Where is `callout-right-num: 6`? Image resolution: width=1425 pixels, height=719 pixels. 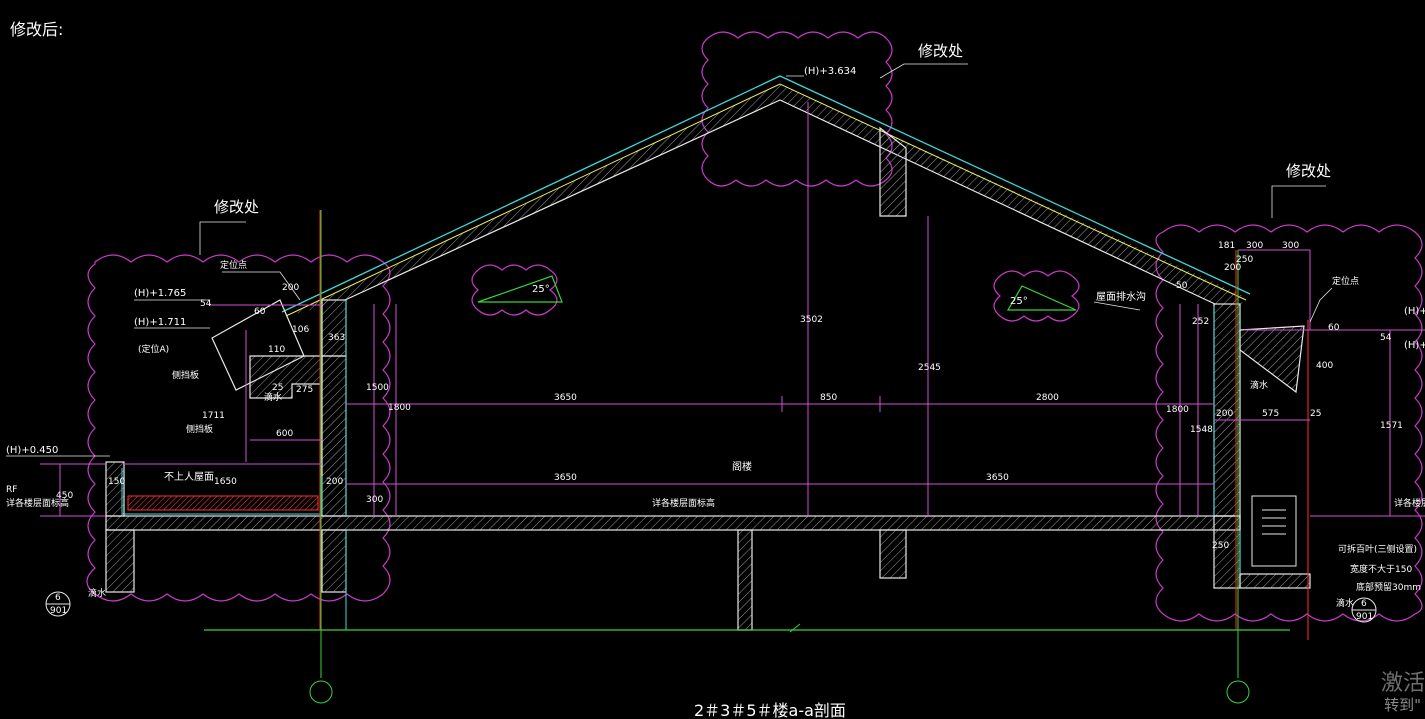 callout-right-num: 6 is located at coordinates (1364, 604).